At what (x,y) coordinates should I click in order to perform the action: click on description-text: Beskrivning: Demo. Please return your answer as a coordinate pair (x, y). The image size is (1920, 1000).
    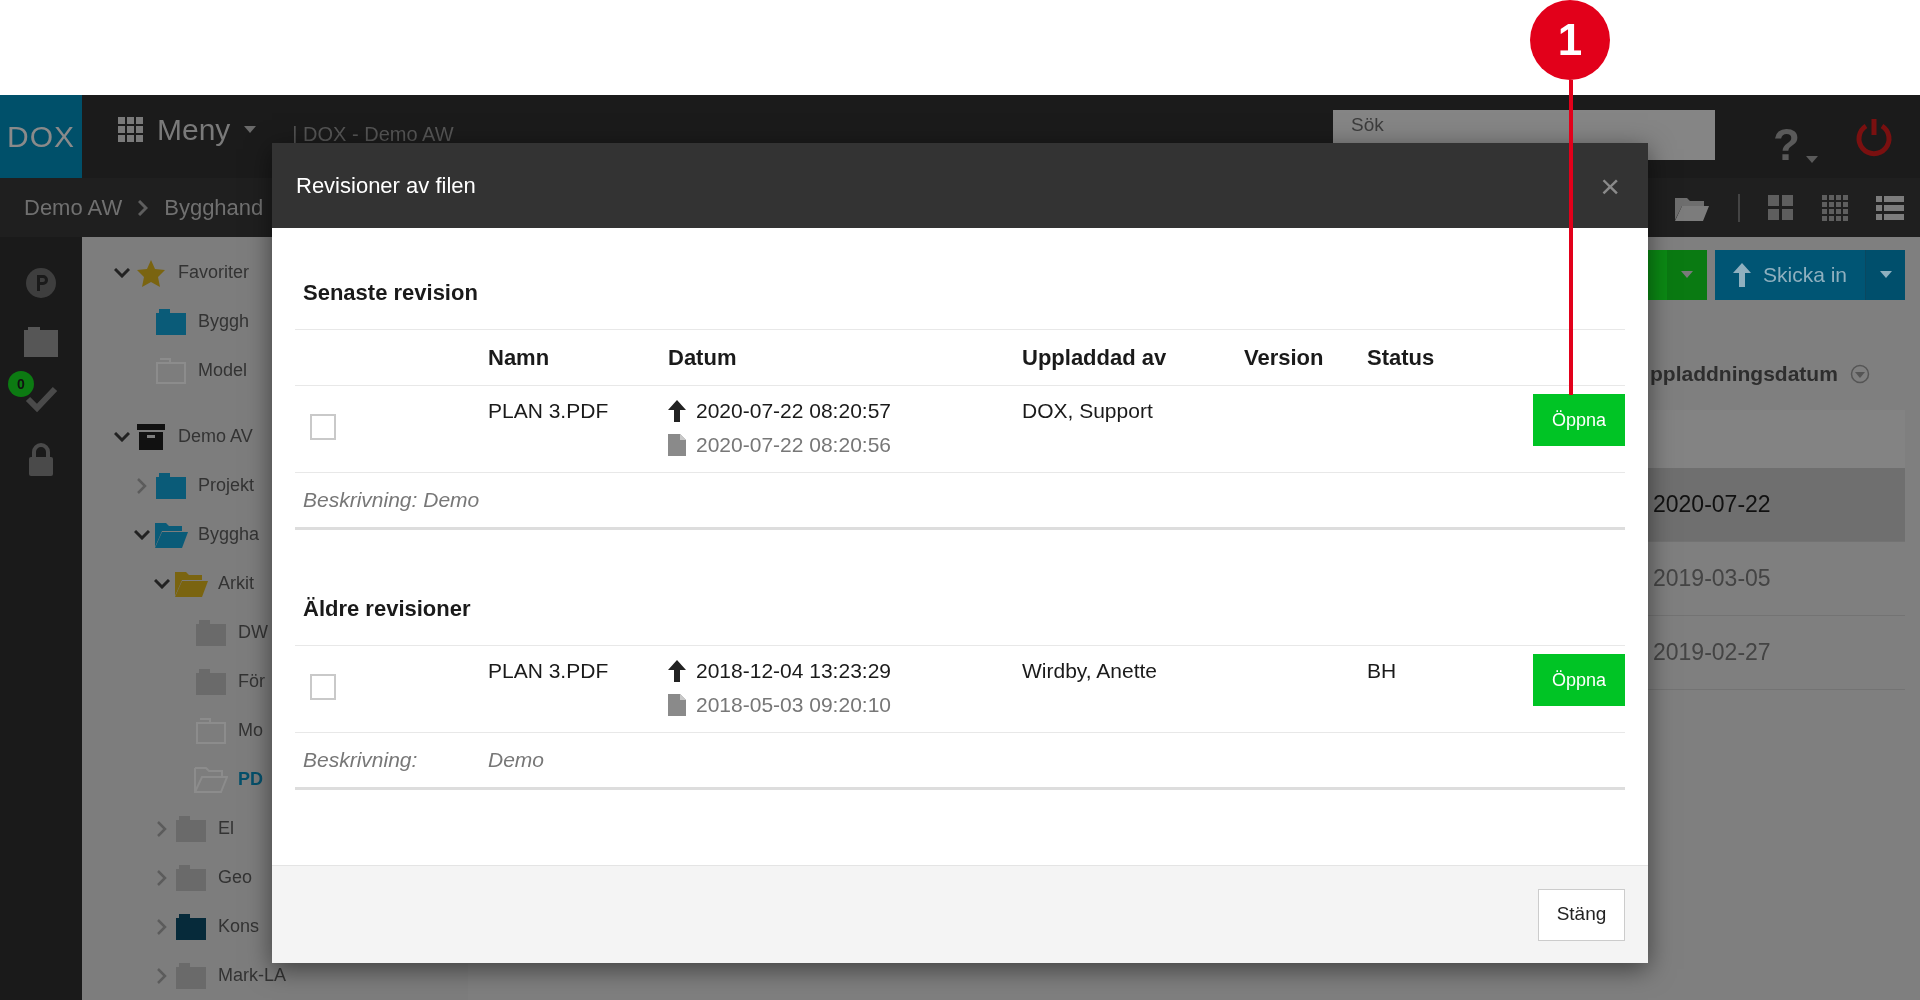
    Looking at the image, I should click on (391, 500).